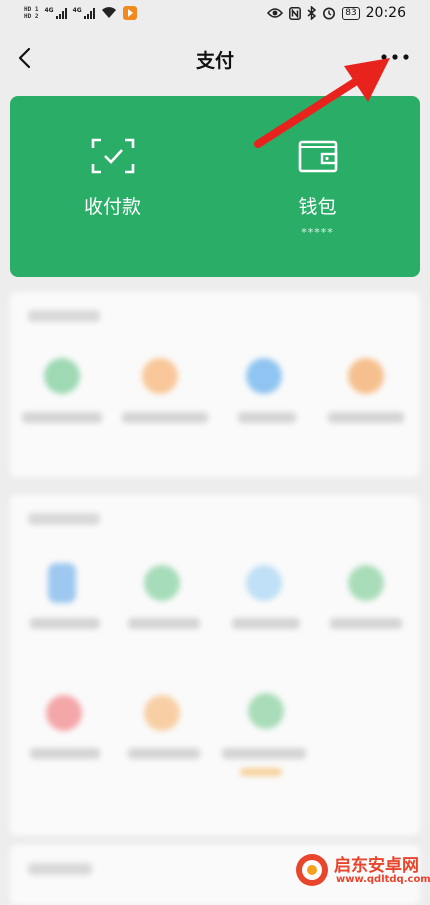 This screenshot has width=430, height=905. What do you see at coordinates (215, 15) in the screenshot?
I see `status-bar: HD 1 HD 2 4G 4G 83 20:26` at bounding box center [215, 15].